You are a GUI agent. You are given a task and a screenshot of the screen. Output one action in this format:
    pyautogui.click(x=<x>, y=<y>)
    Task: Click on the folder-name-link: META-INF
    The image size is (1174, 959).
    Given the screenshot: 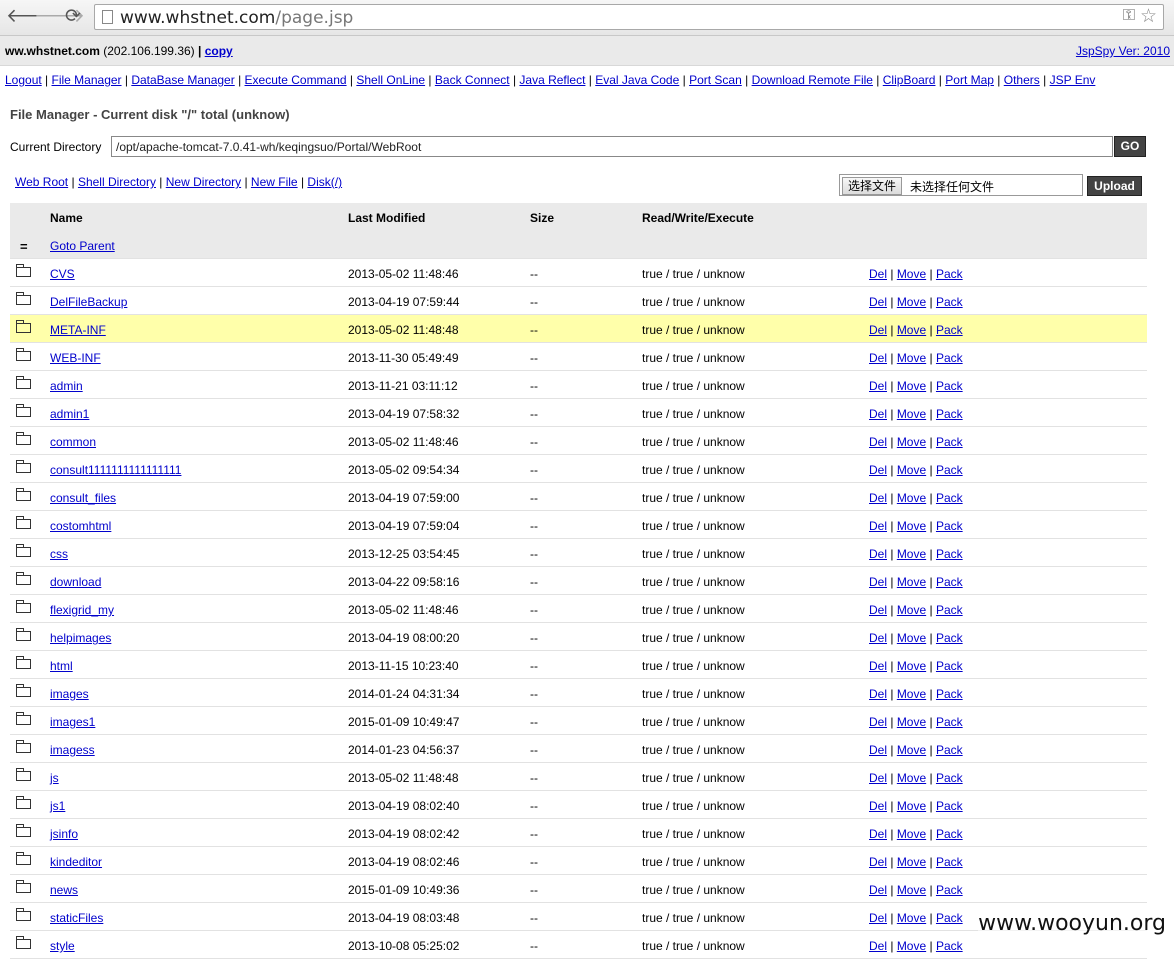 What is the action you would take?
    pyautogui.click(x=78, y=330)
    